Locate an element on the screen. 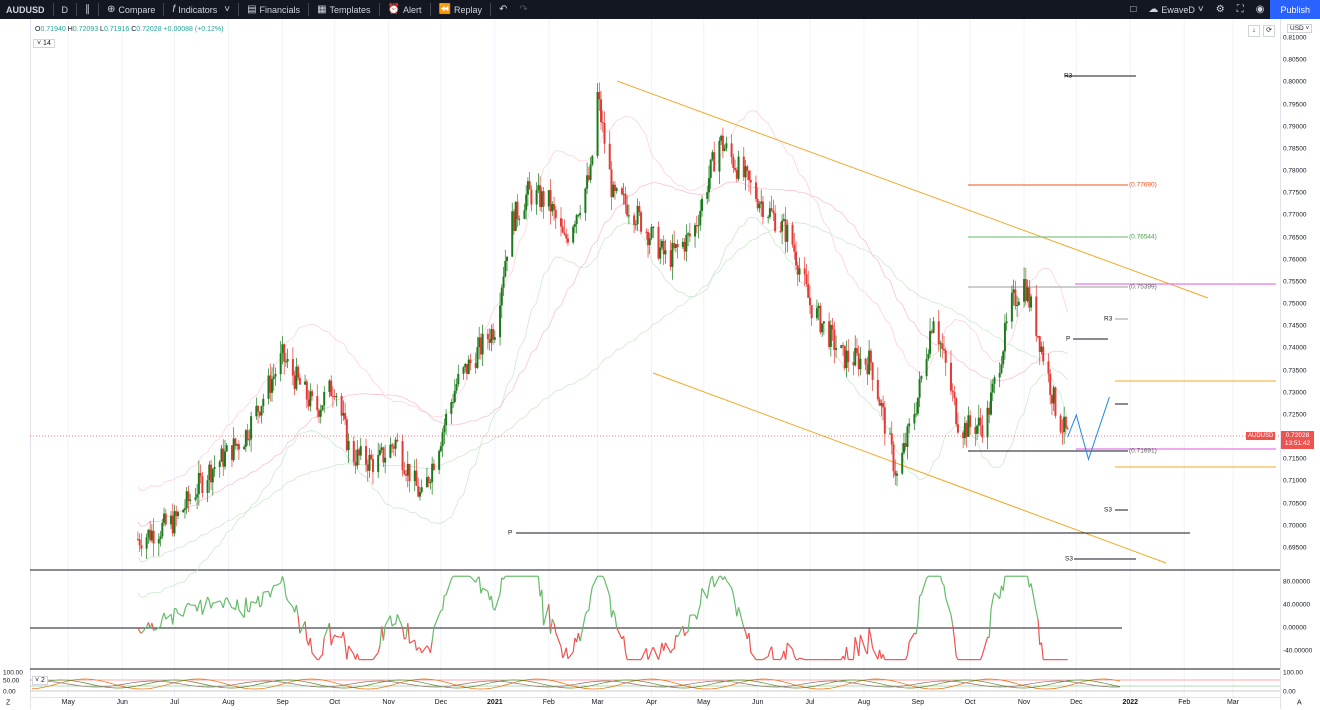  label-s3-low: S3 is located at coordinates (1069, 559).